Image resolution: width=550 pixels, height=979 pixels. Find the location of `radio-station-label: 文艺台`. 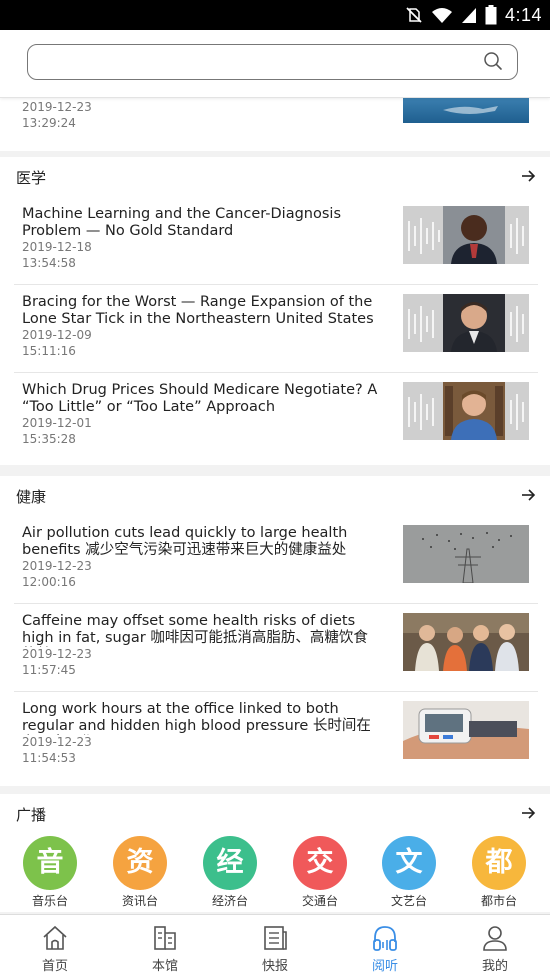

radio-station-label: 文艺台 is located at coordinates (408, 901).